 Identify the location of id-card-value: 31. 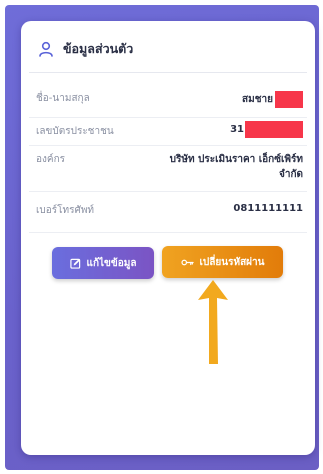
(237, 129).